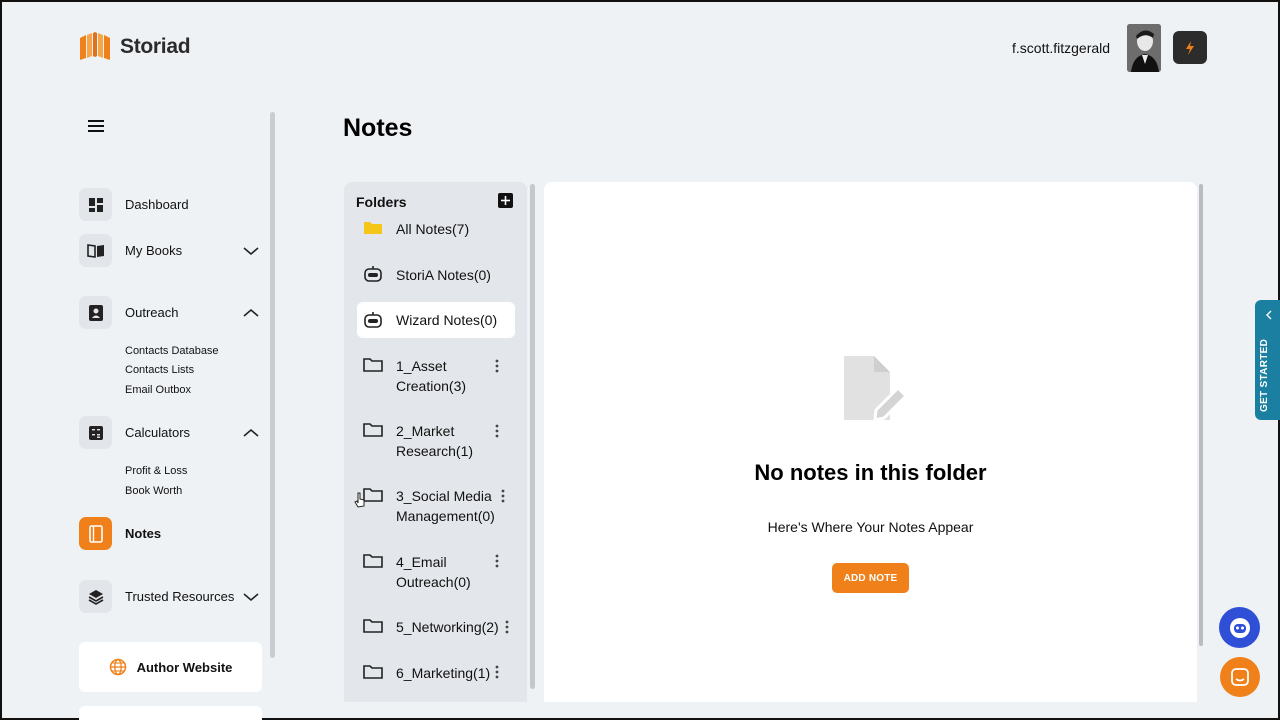 This screenshot has width=1280, height=720. I want to click on notebook-icon, so click(95, 533).